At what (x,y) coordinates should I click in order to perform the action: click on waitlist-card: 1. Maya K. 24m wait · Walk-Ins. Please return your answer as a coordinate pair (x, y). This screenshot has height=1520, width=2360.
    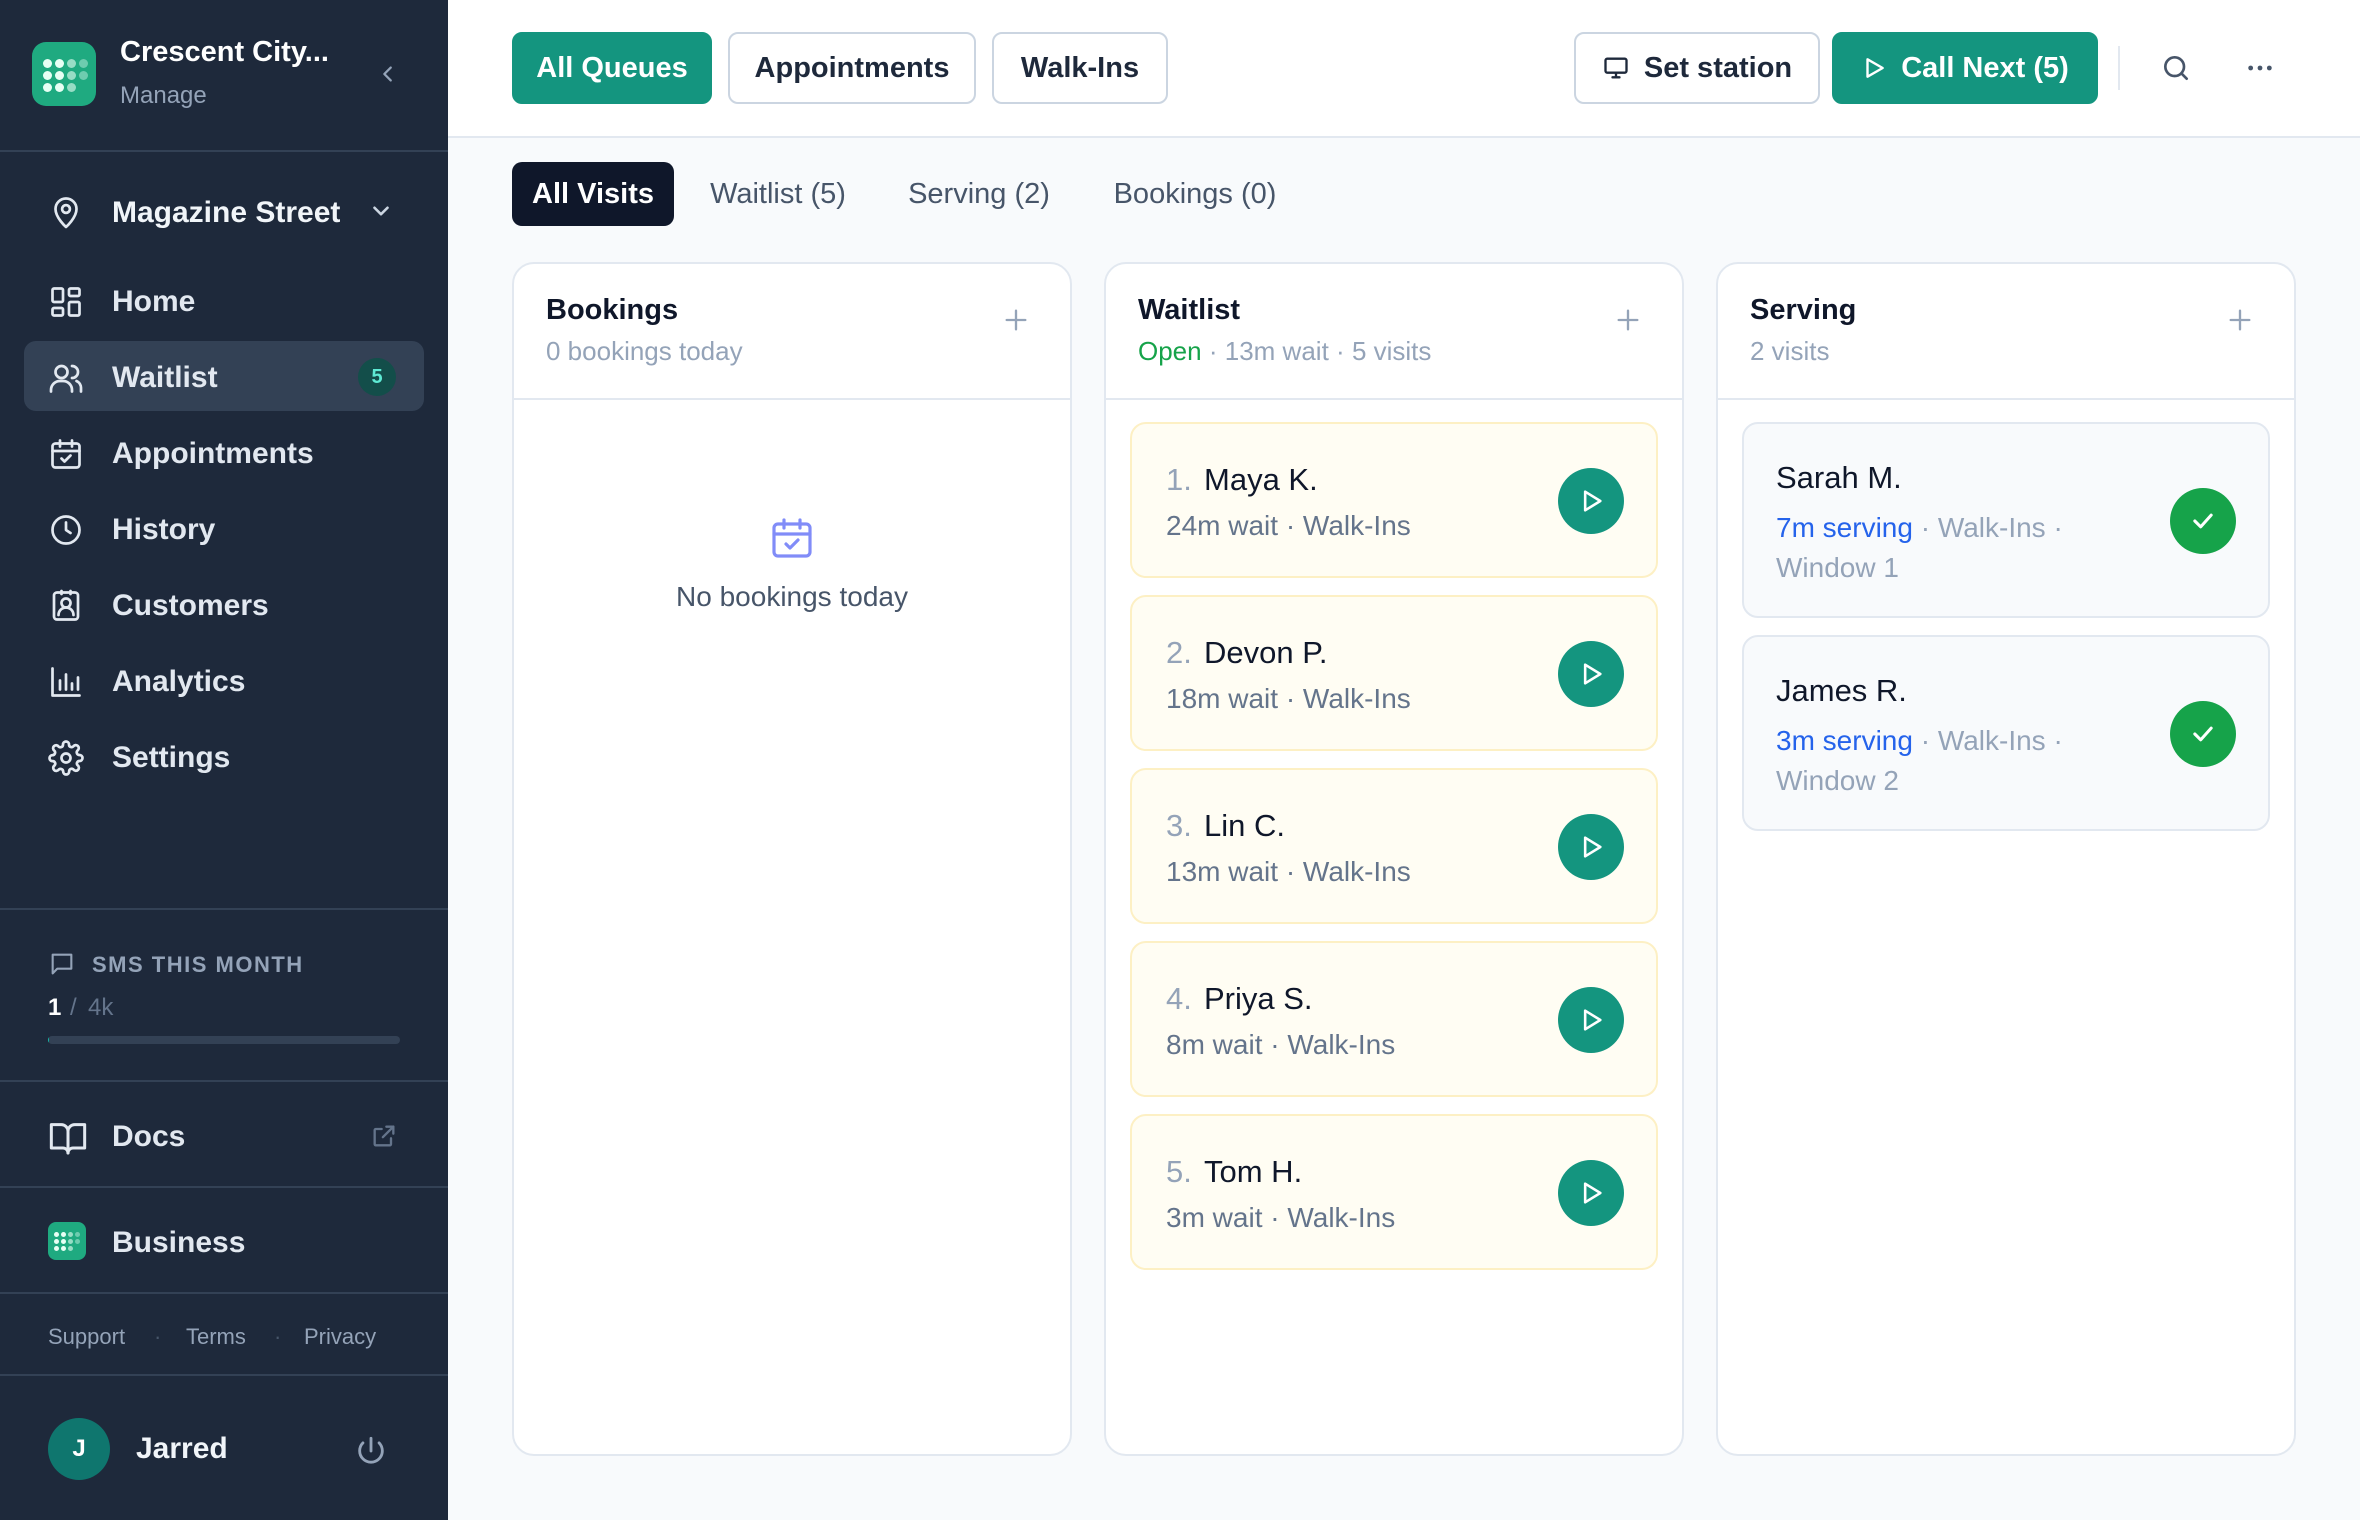
    Looking at the image, I should click on (1394, 500).